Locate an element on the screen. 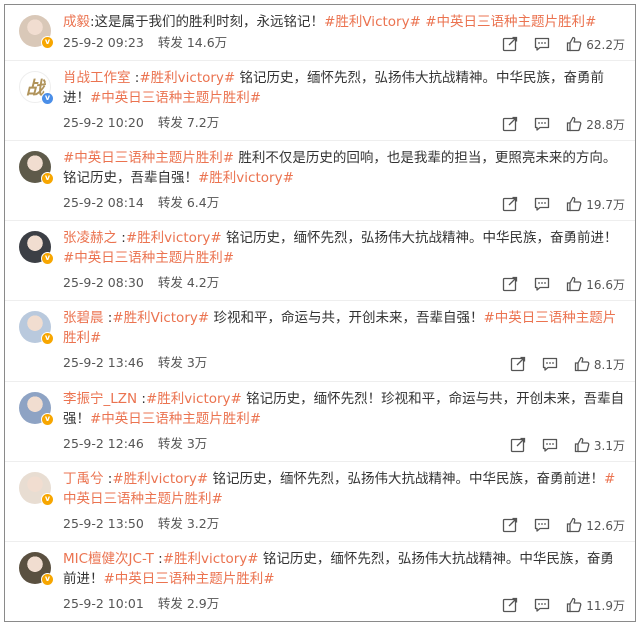 Image resolution: width=640 pixels, height=626 pixels. avatar: 战v is located at coordinates (36, 88).